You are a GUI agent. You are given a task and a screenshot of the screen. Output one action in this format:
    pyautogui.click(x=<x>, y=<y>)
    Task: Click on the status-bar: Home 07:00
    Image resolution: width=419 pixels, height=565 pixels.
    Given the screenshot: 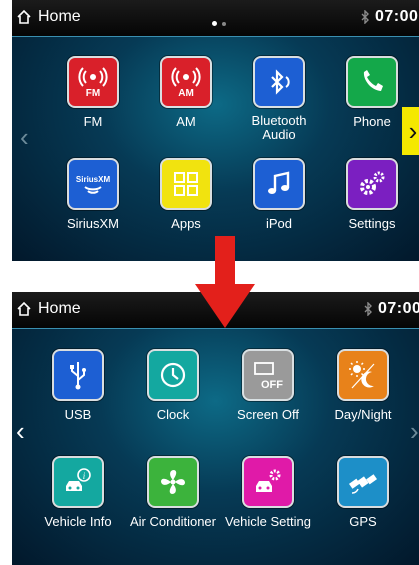 What is the action you would take?
    pyautogui.click(x=215, y=18)
    